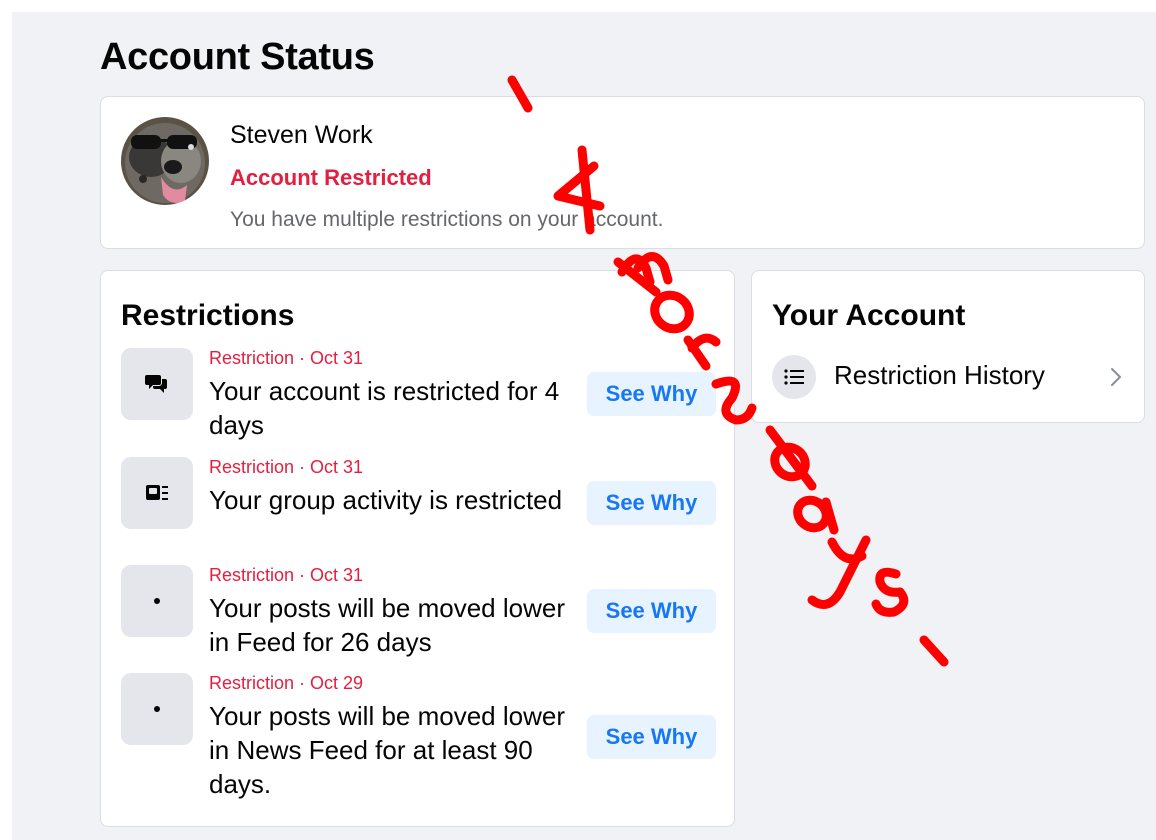 This screenshot has width=1156, height=840. What do you see at coordinates (869, 315) in the screenshot?
I see `your-account-title: Your Account` at bounding box center [869, 315].